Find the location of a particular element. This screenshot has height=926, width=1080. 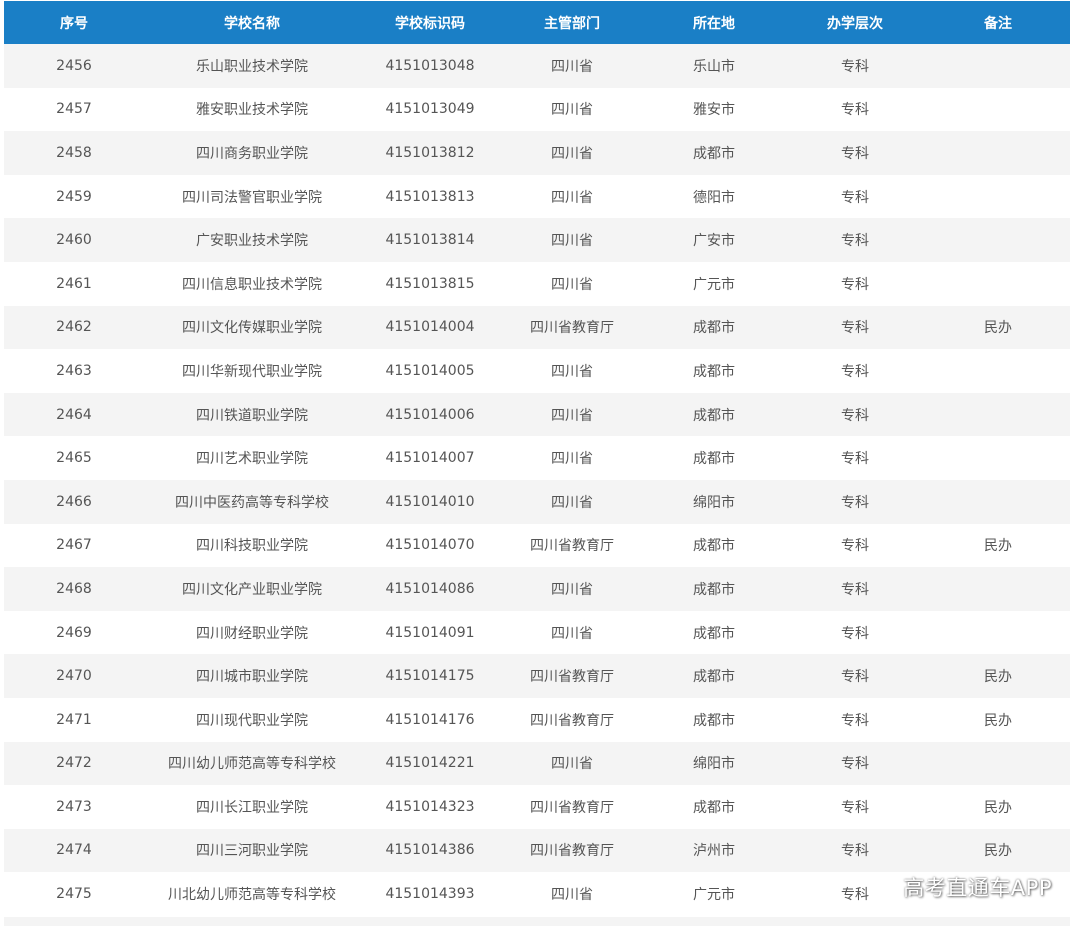

table-row: 2472 四川幼儿师范高等专科学校 4151014221 四川省 绵阳市 专科 is located at coordinates (537, 763).